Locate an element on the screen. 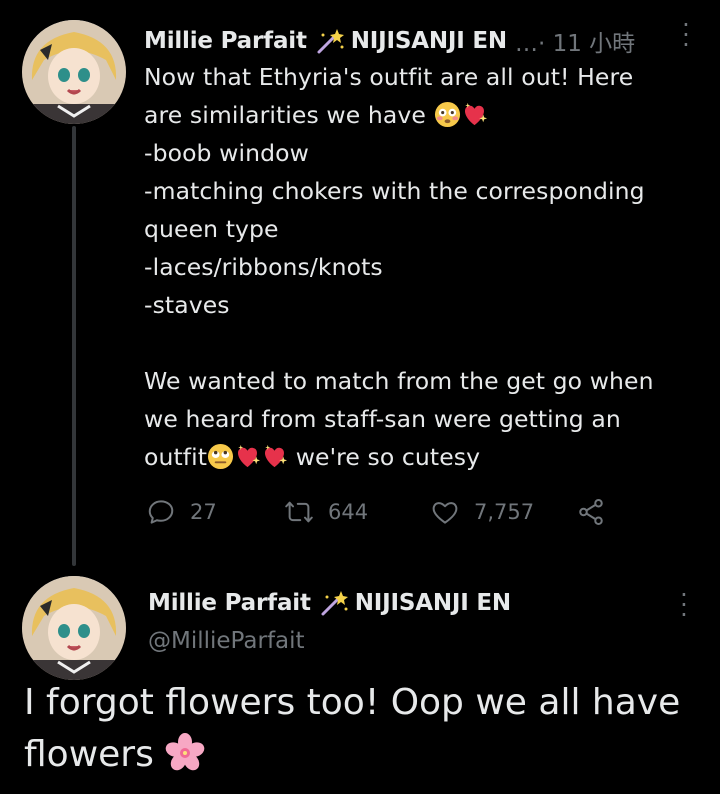 The width and height of the screenshot is (720, 794). timestamp: …· 11 小時 is located at coordinates (575, 41).